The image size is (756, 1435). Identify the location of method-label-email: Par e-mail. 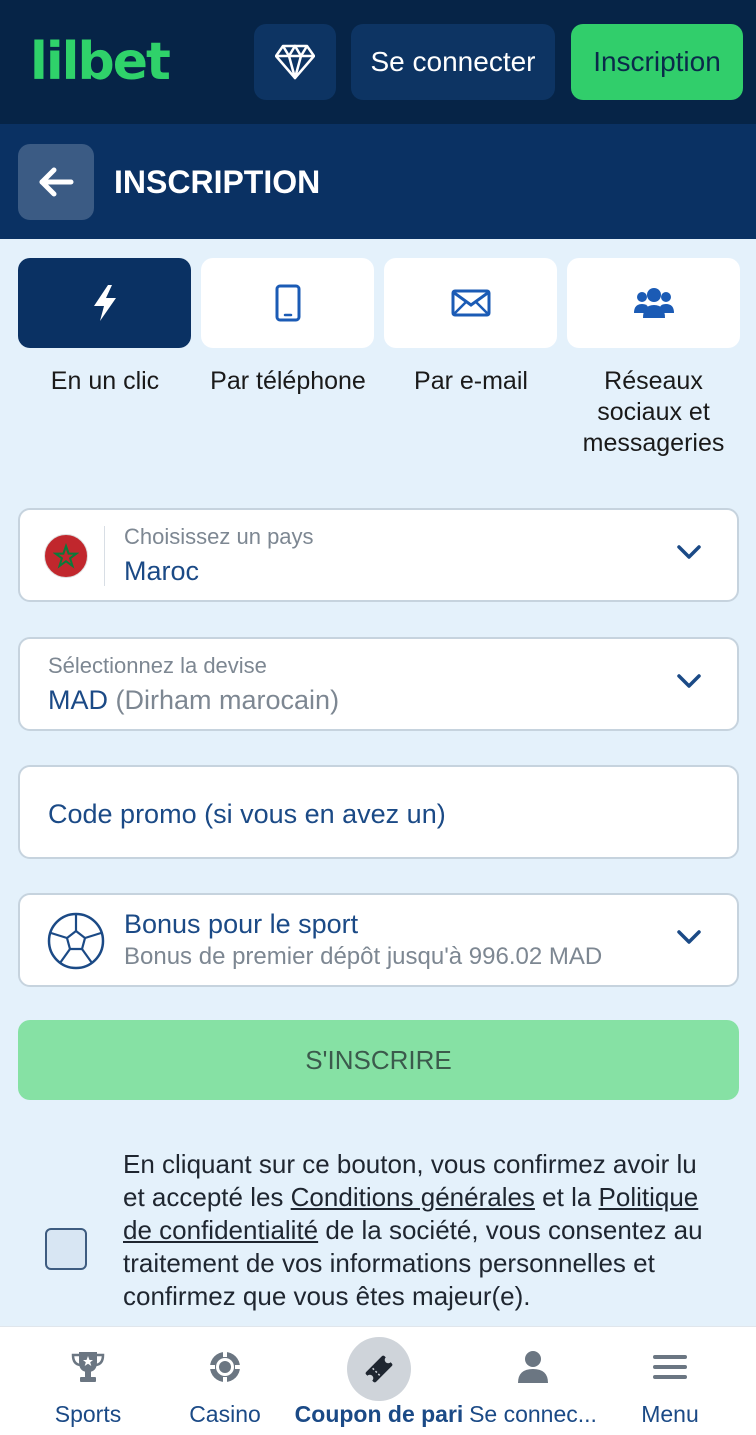
(471, 381).